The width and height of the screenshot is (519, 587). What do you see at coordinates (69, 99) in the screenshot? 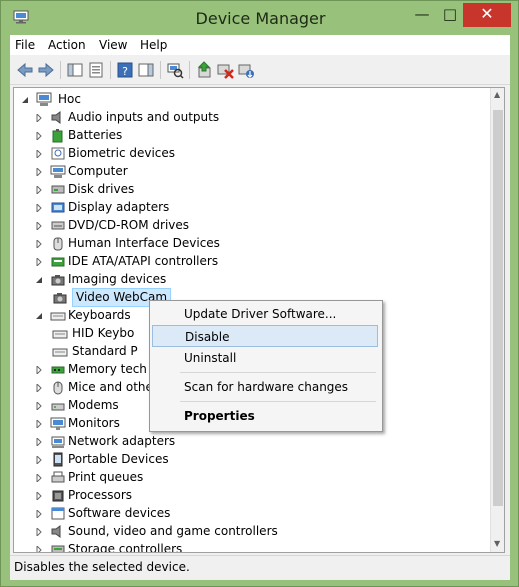
I see `tree-root-label: Hoc` at bounding box center [69, 99].